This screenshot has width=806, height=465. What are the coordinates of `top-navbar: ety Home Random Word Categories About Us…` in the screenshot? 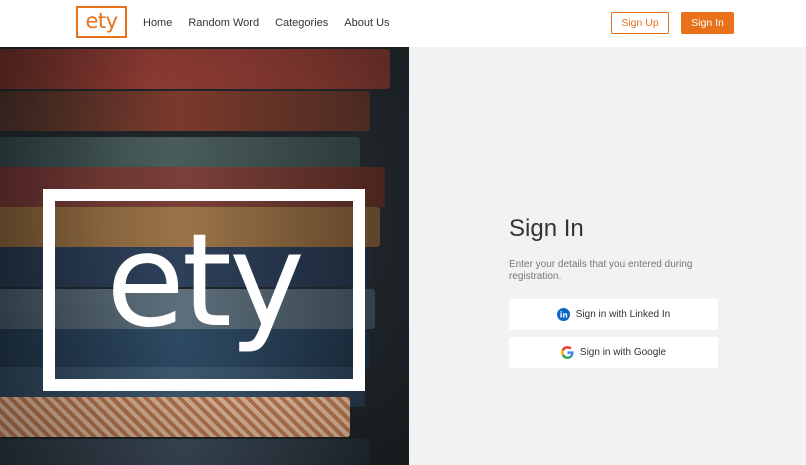 It's located at (403, 23).